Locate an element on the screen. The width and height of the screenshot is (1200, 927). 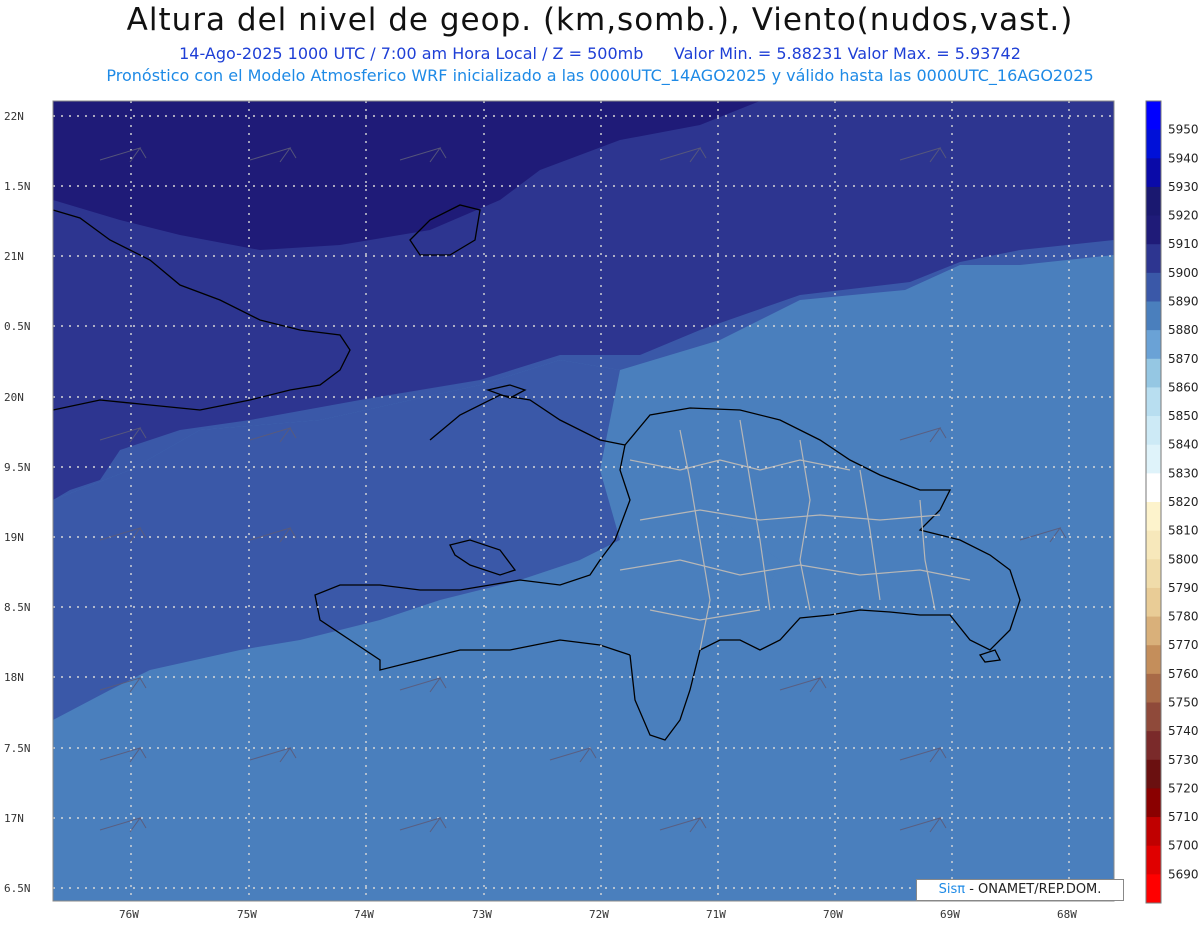
lon-label: 76W is located at coordinates (129, 914).